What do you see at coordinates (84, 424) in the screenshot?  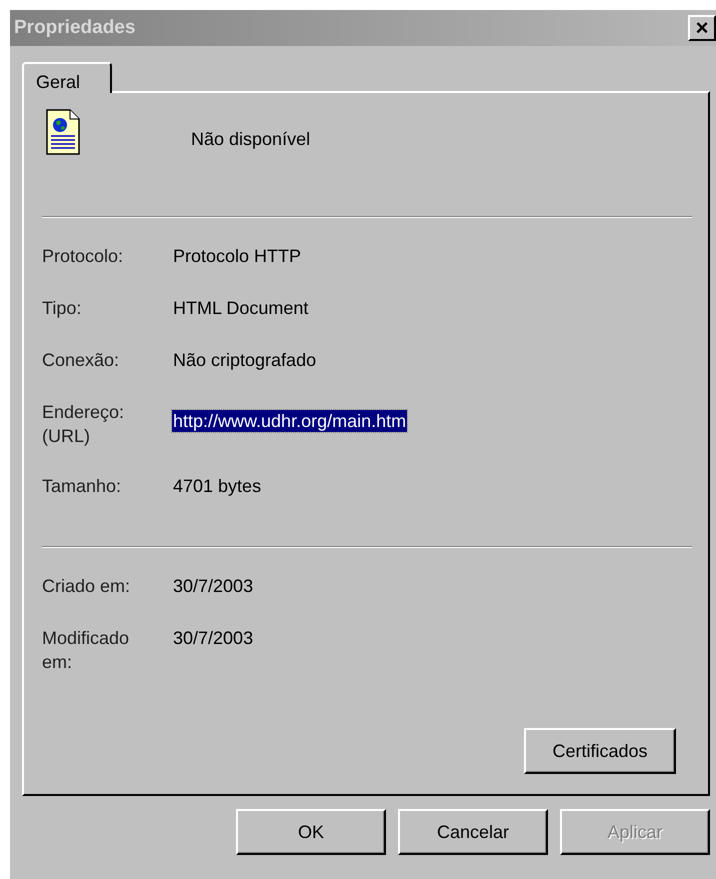 I see `property-label: Endereço: (URL)` at bounding box center [84, 424].